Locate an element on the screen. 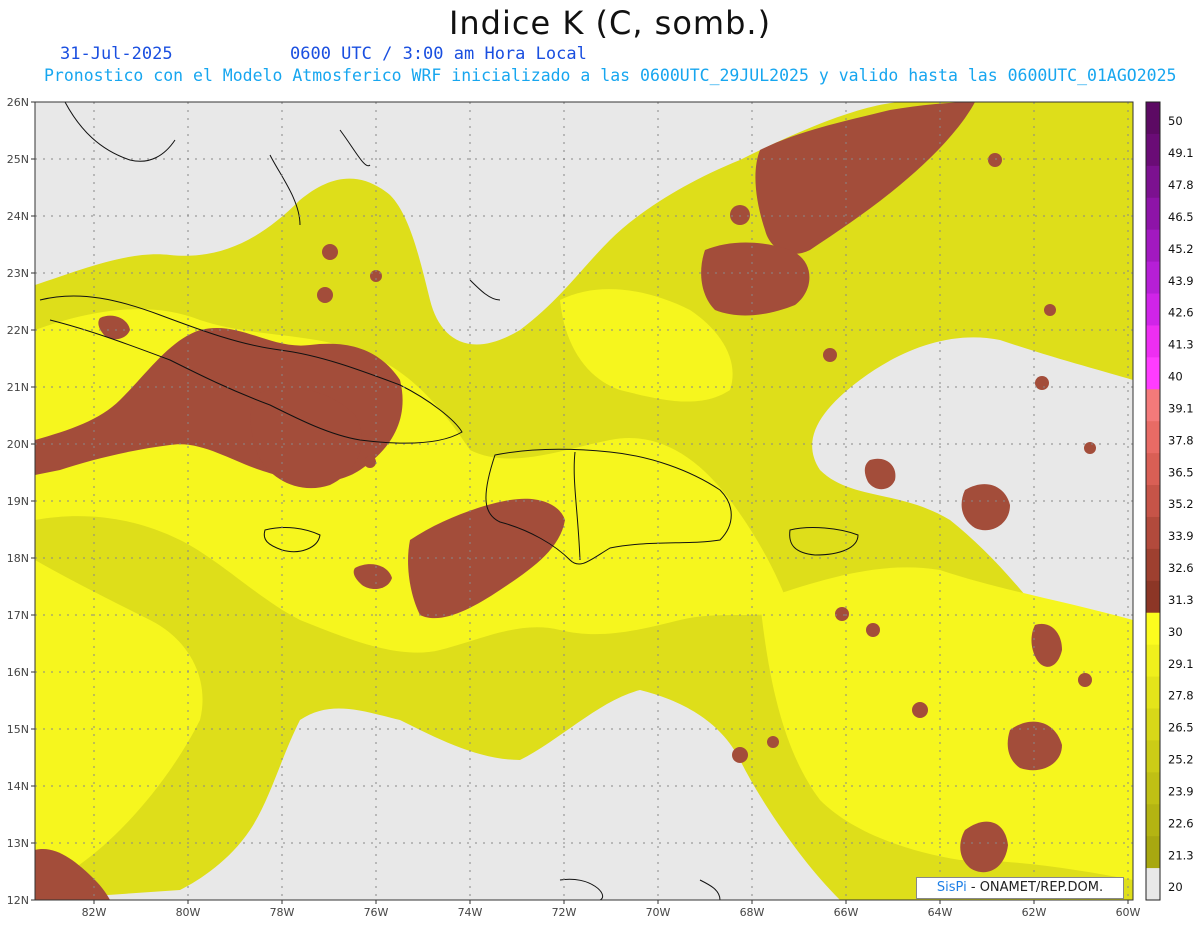 The height and width of the screenshot is (927, 1200). lon-label: 64W is located at coordinates (940, 912).